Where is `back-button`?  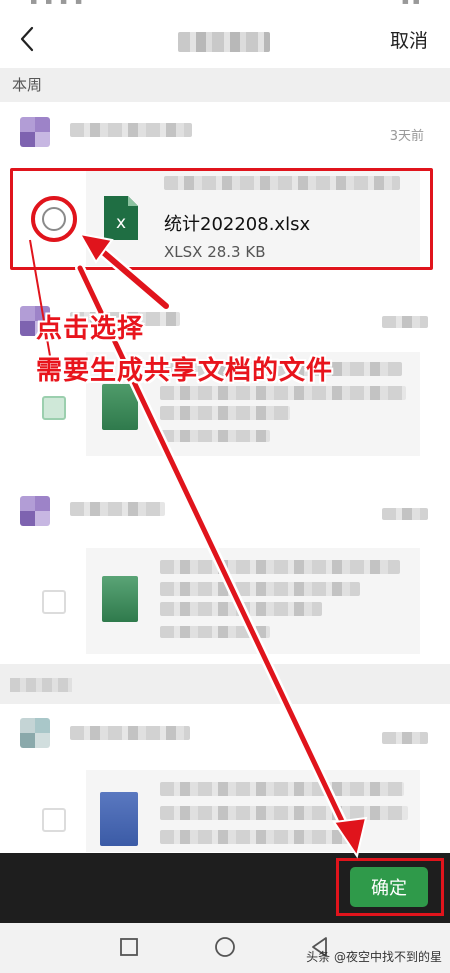
back-button is located at coordinates (27, 39).